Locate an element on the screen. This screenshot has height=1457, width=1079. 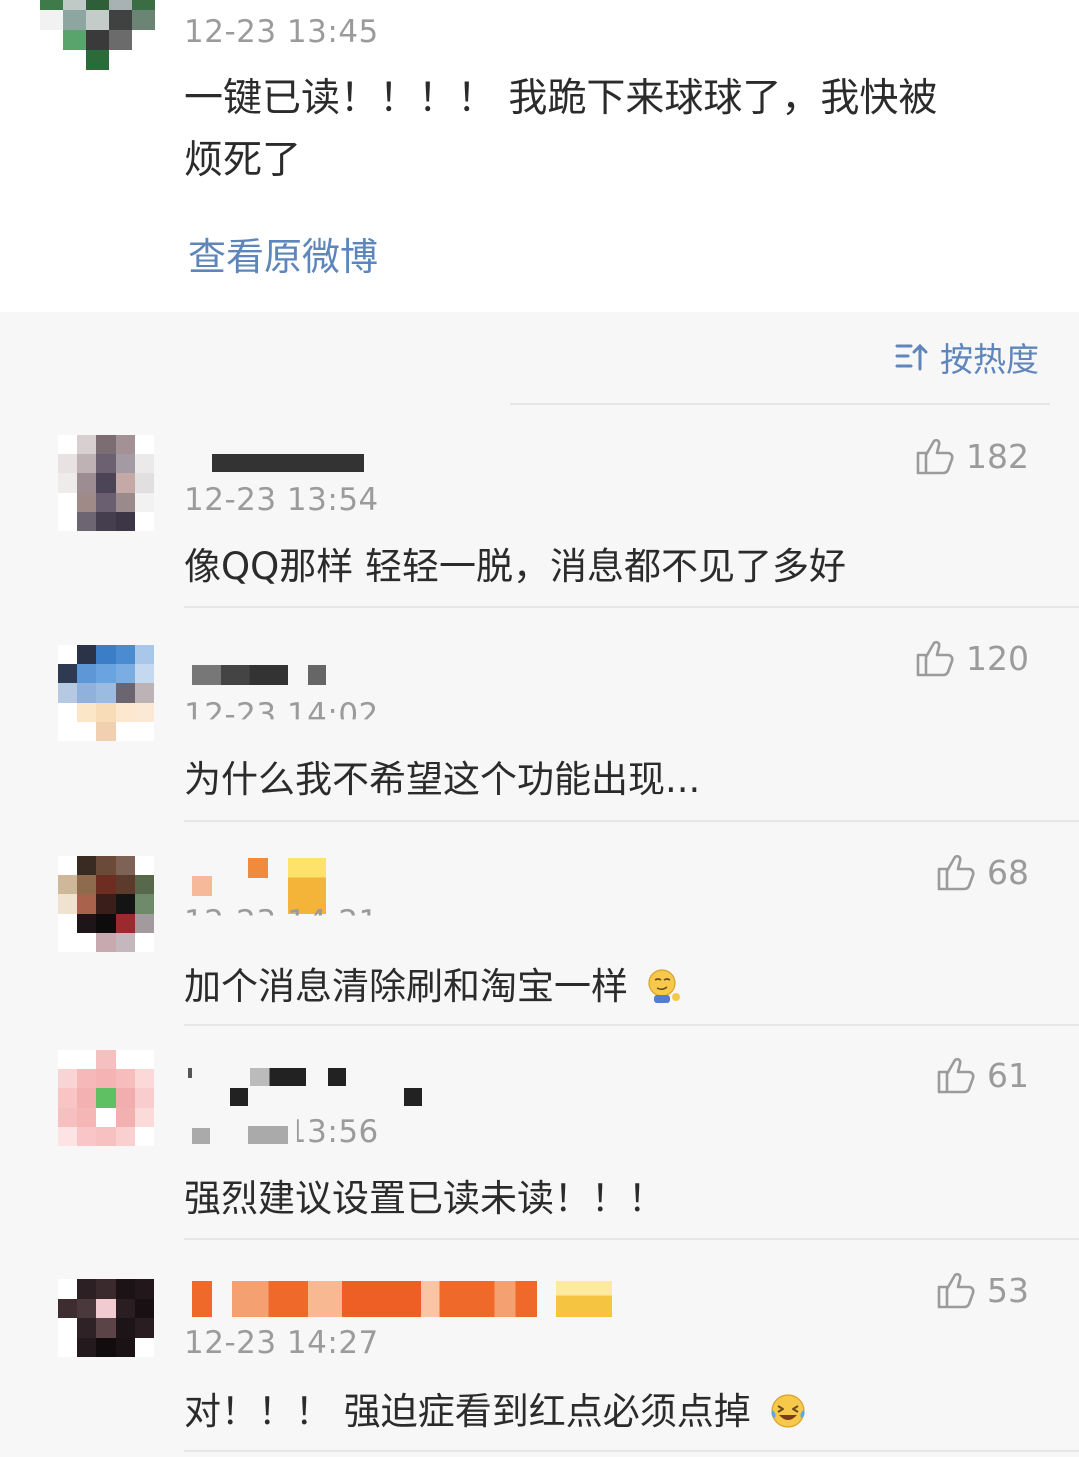
comment-timestamp: 12-23 13:54 is located at coordinates (281, 500).